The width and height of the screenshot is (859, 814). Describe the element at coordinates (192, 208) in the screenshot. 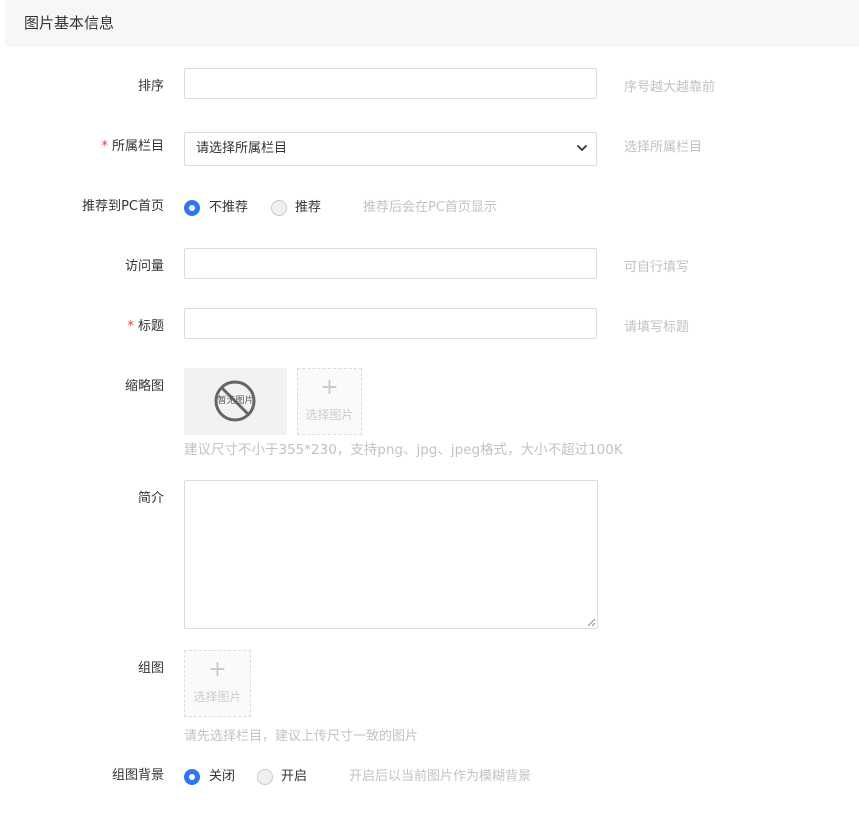

I see `recommend-option-no-radio` at that location.